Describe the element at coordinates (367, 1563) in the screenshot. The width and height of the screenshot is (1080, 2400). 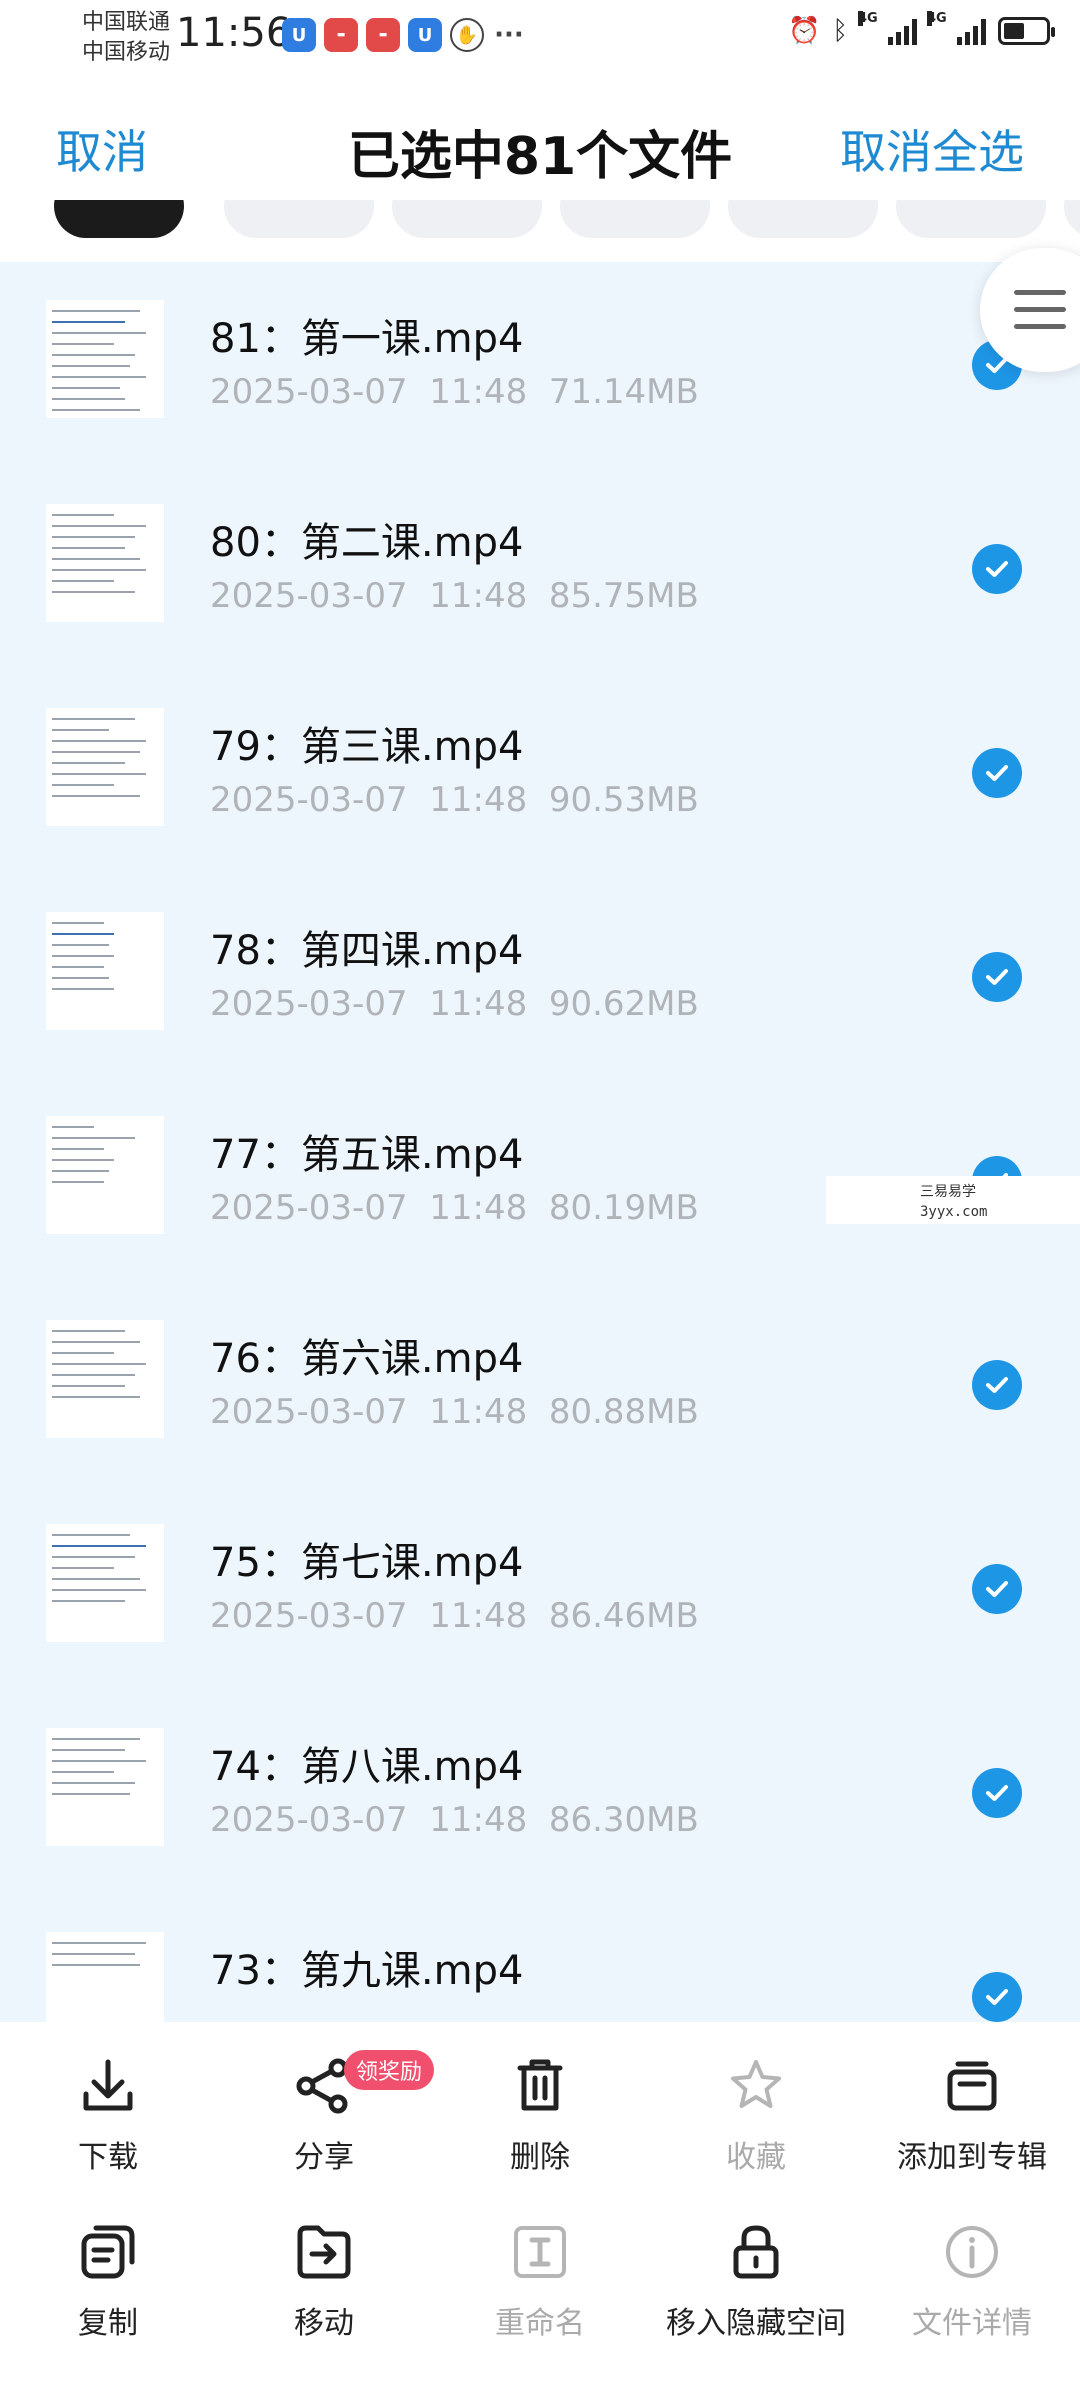
I see `file-name: 75：第七课.mp4` at that location.